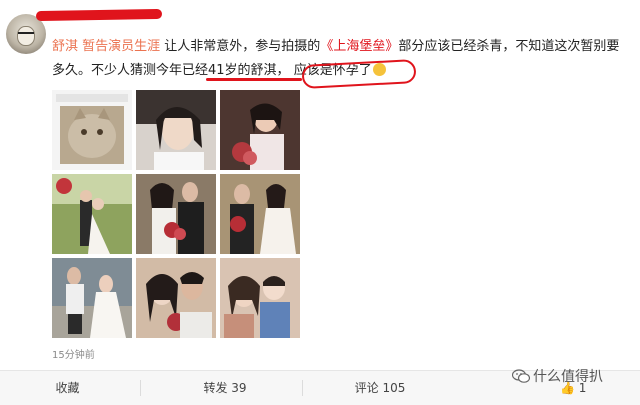 Image resolution: width=640 pixels, height=405 pixels. I want to click on redacted-username-bar, so click(99, 15).